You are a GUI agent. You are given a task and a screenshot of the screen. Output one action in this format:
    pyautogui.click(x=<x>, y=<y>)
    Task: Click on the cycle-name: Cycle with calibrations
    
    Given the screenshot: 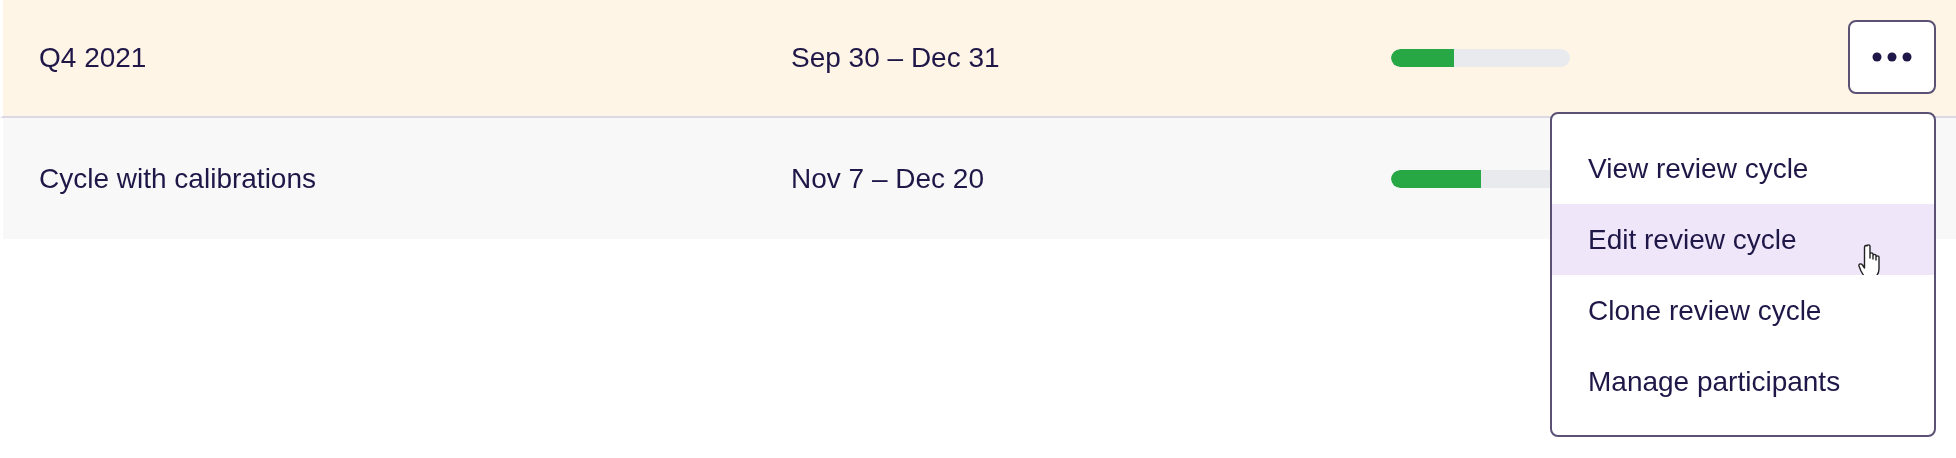 What is the action you would take?
    pyautogui.click(x=178, y=178)
    